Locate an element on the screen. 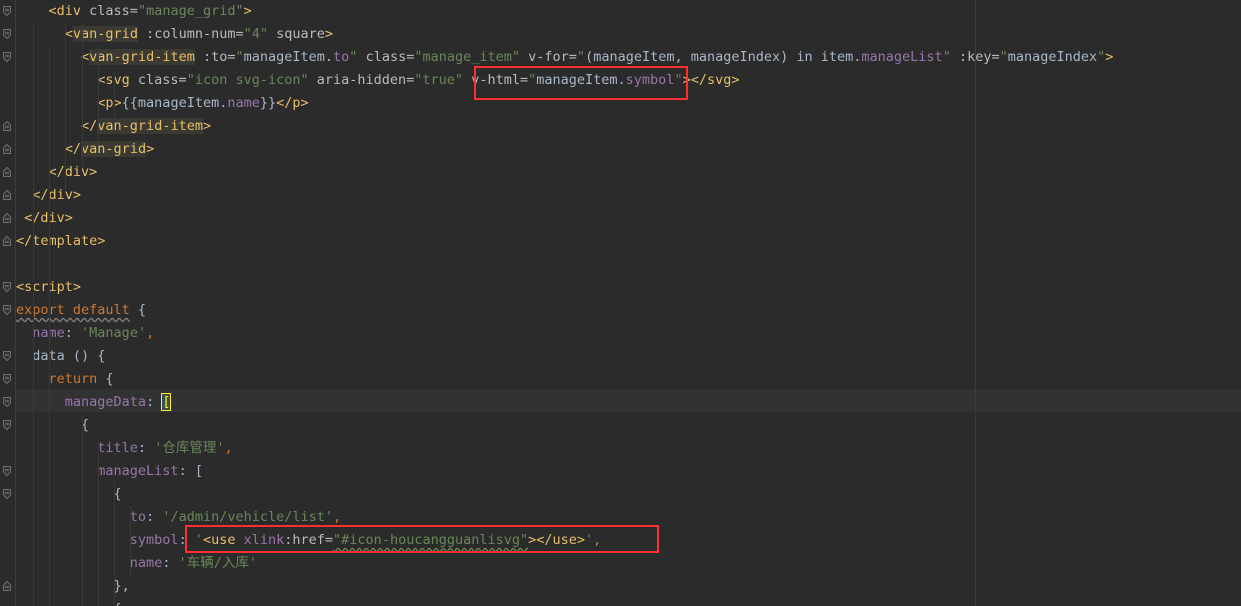 The width and height of the screenshot is (1241, 606). code-line: <van-grid :column-num="4" square> is located at coordinates (174, 34).